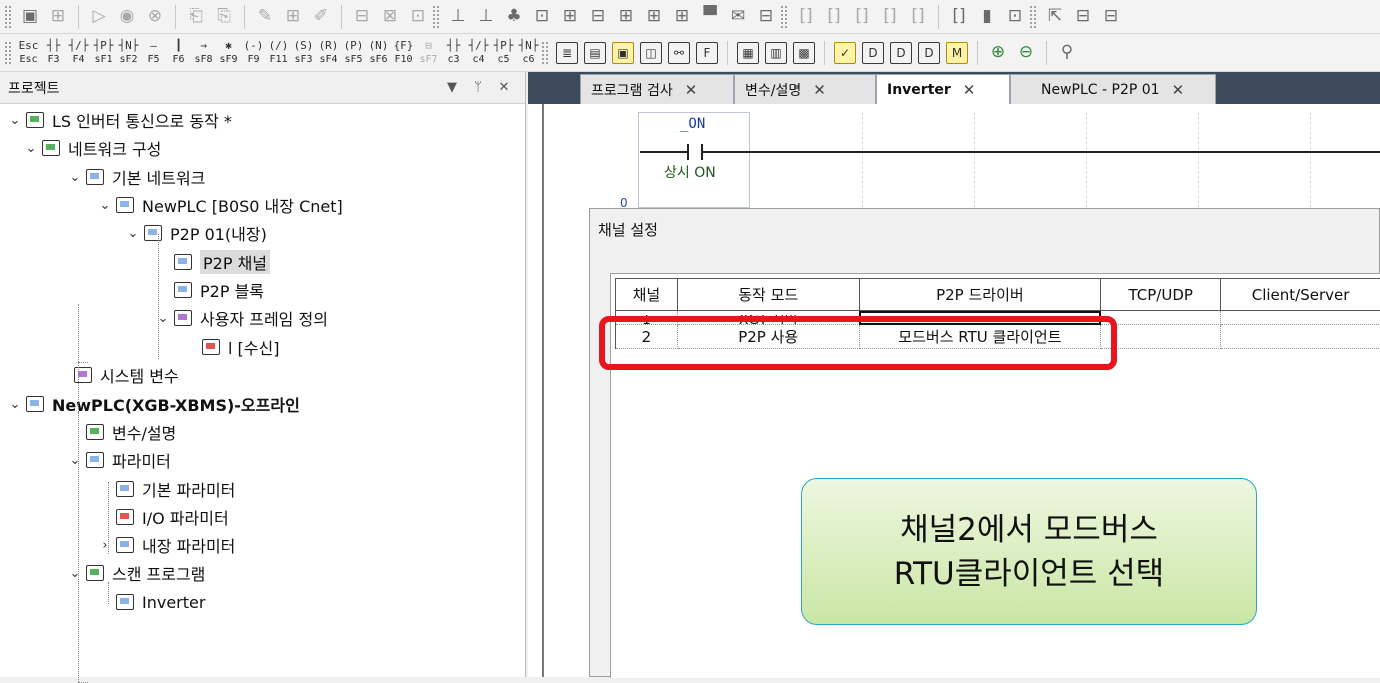  I want to click on zoom-fit-icon: ⊞, so click(682, 17).